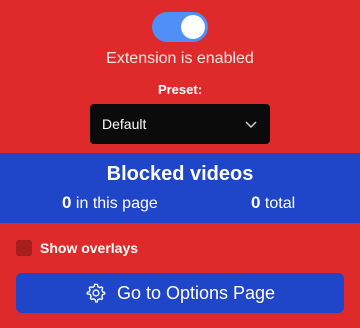 The image size is (360, 328). I want to click on in-page-count: 0, so click(67, 202).